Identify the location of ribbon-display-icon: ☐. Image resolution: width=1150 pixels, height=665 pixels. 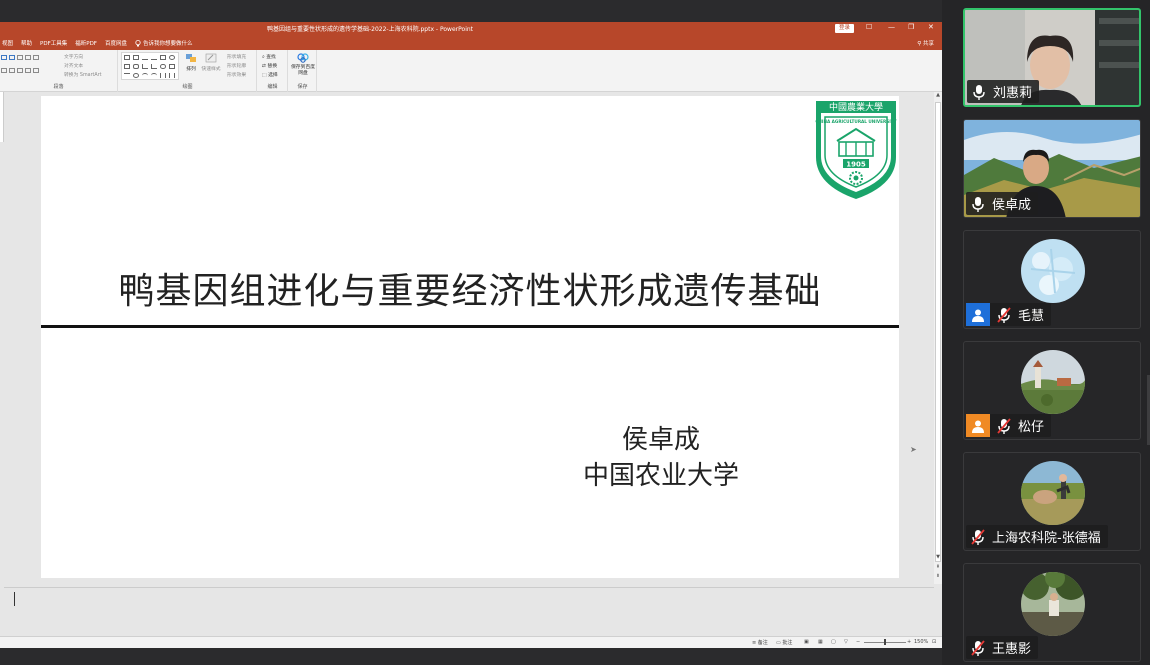
(869, 27).